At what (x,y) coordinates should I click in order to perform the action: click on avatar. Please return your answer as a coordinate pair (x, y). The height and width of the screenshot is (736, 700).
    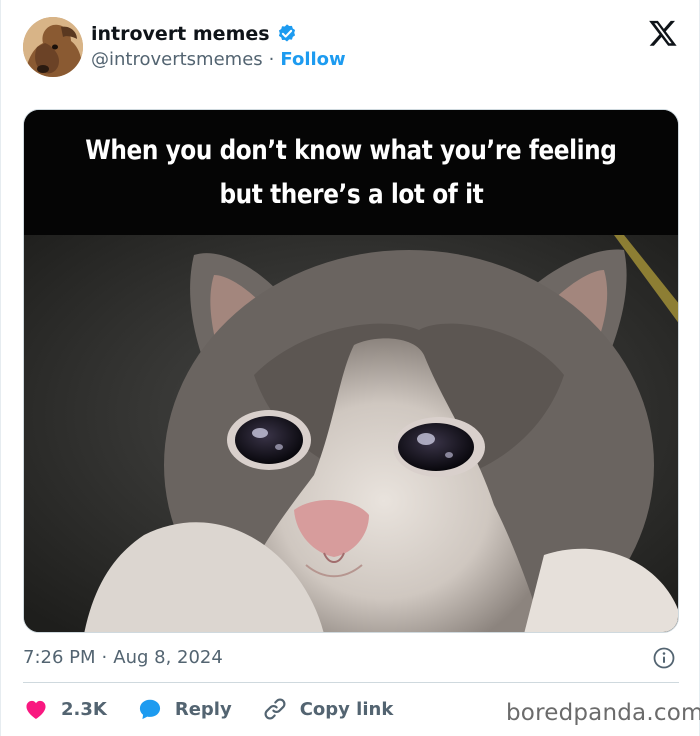
    Looking at the image, I should click on (53, 47).